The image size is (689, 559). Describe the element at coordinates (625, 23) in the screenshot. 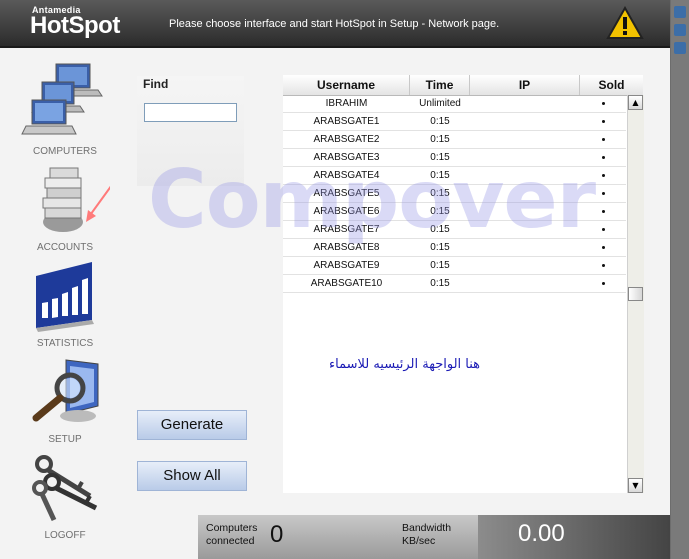

I see `warning-icon` at that location.